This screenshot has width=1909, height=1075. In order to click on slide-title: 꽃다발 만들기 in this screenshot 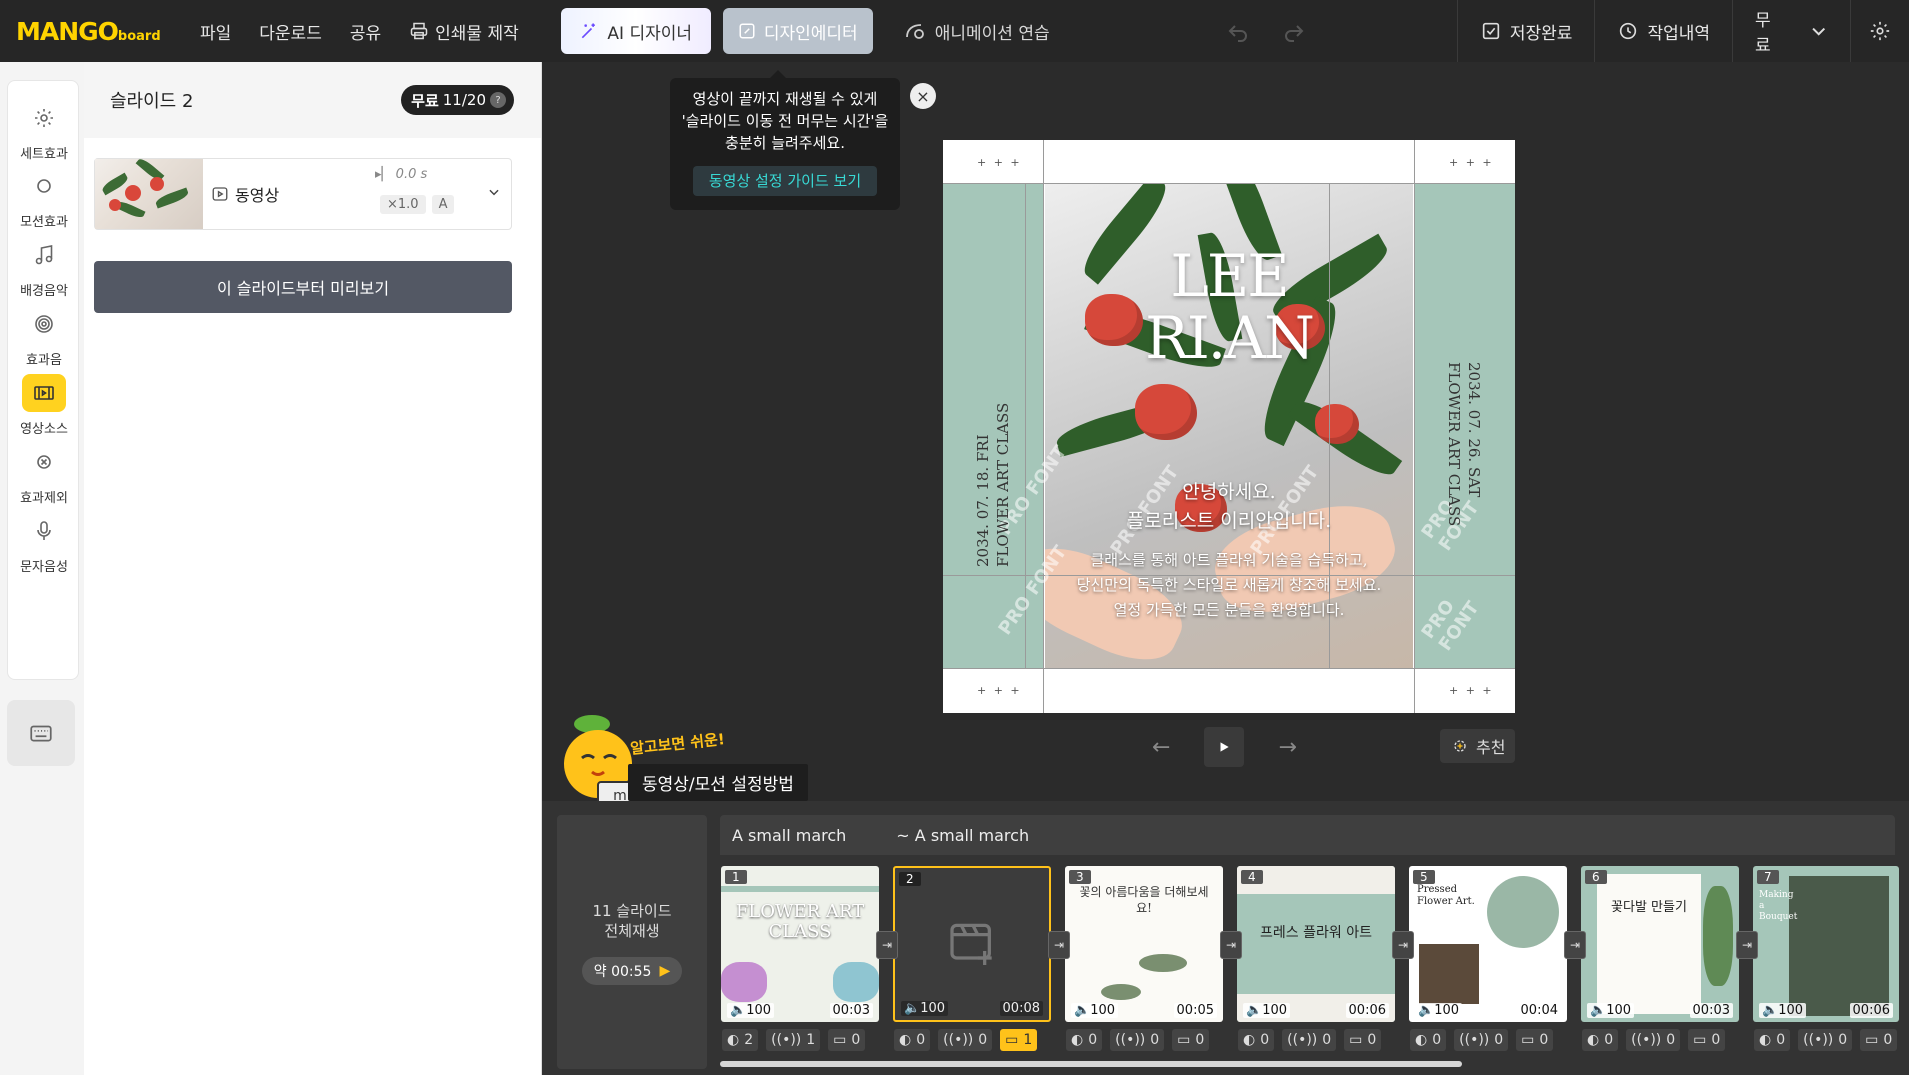, I will do `click(1649, 907)`.